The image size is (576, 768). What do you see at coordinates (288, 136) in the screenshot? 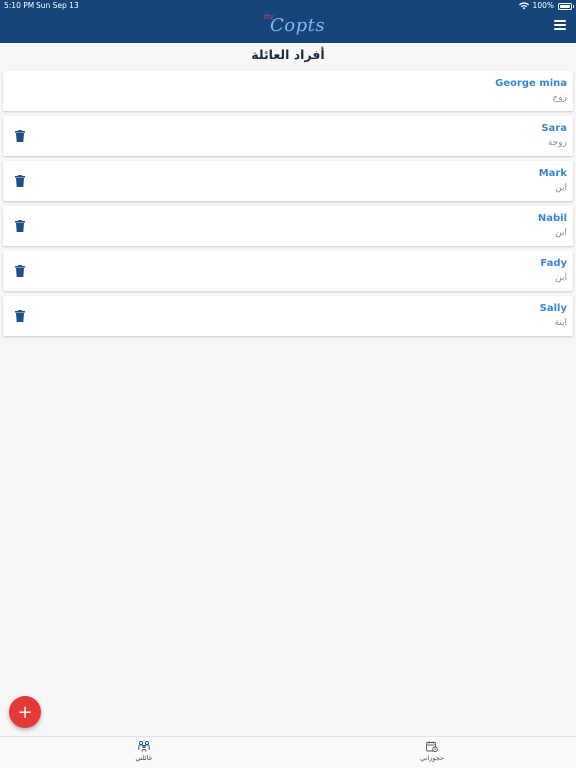
I see `member-card: Sara زوجة` at bounding box center [288, 136].